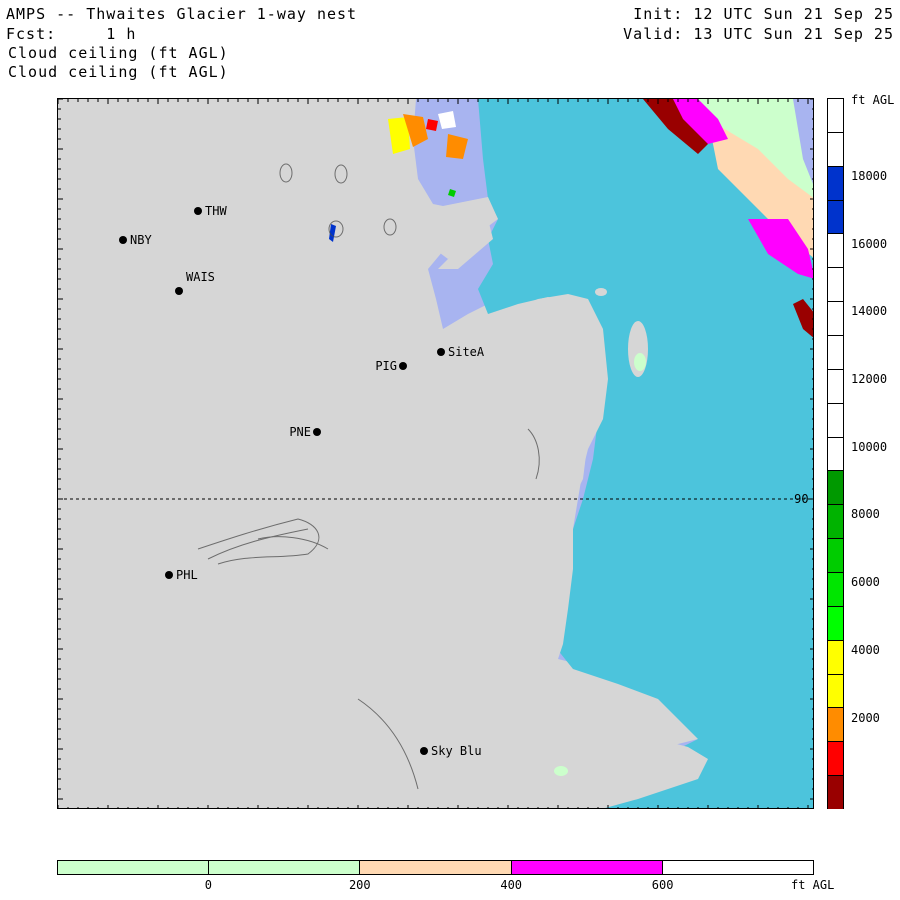 This screenshot has width=900, height=900. Describe the element at coordinates (869, 446) in the screenshot. I see `colorbar-tick-label: 10000` at that location.